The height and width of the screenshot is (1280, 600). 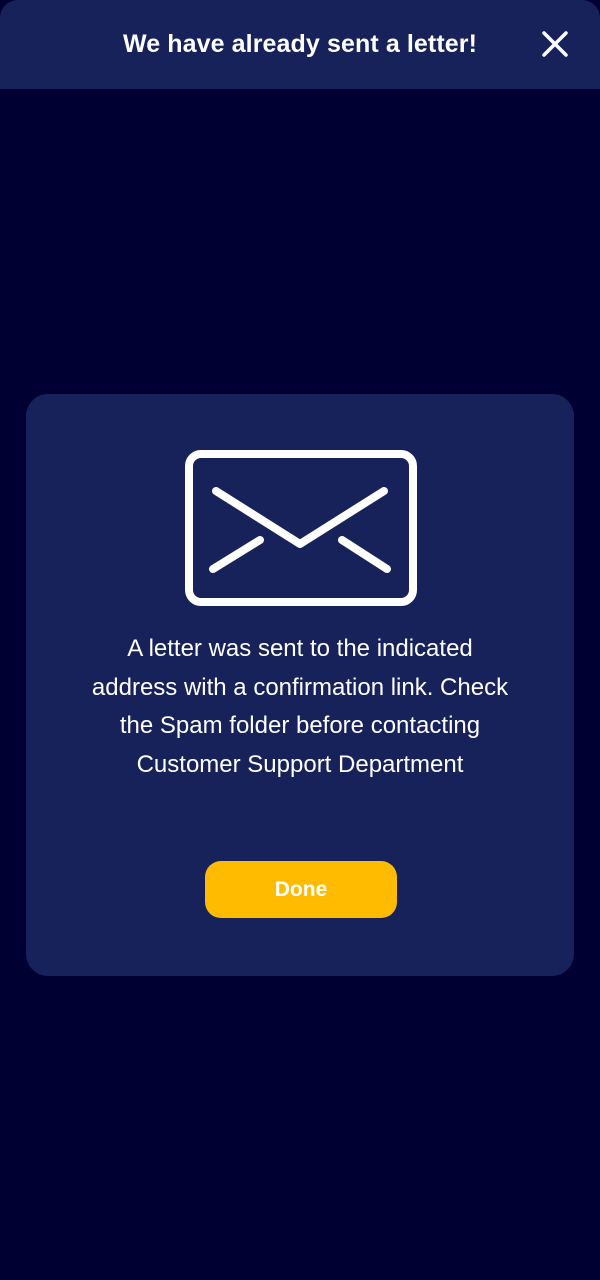 I want to click on close-button, so click(x=555, y=44).